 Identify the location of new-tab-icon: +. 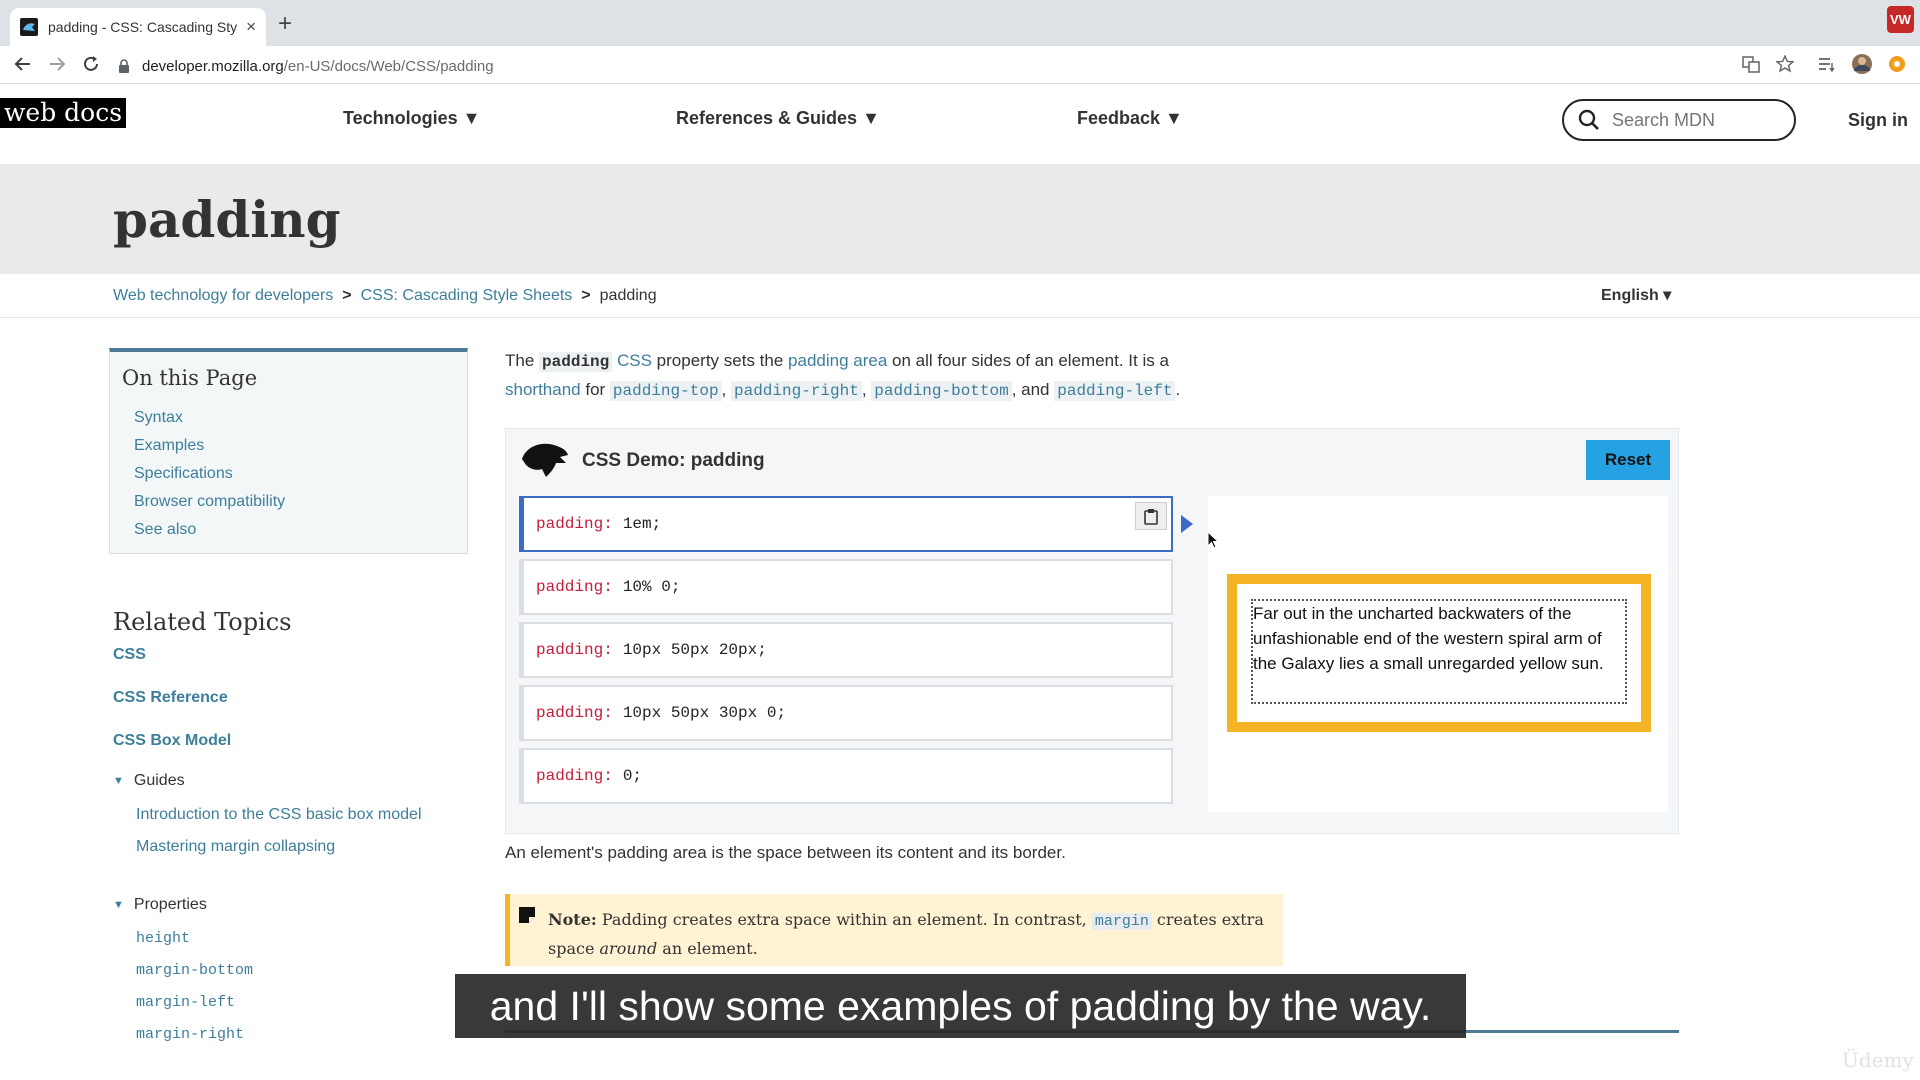
(285, 24).